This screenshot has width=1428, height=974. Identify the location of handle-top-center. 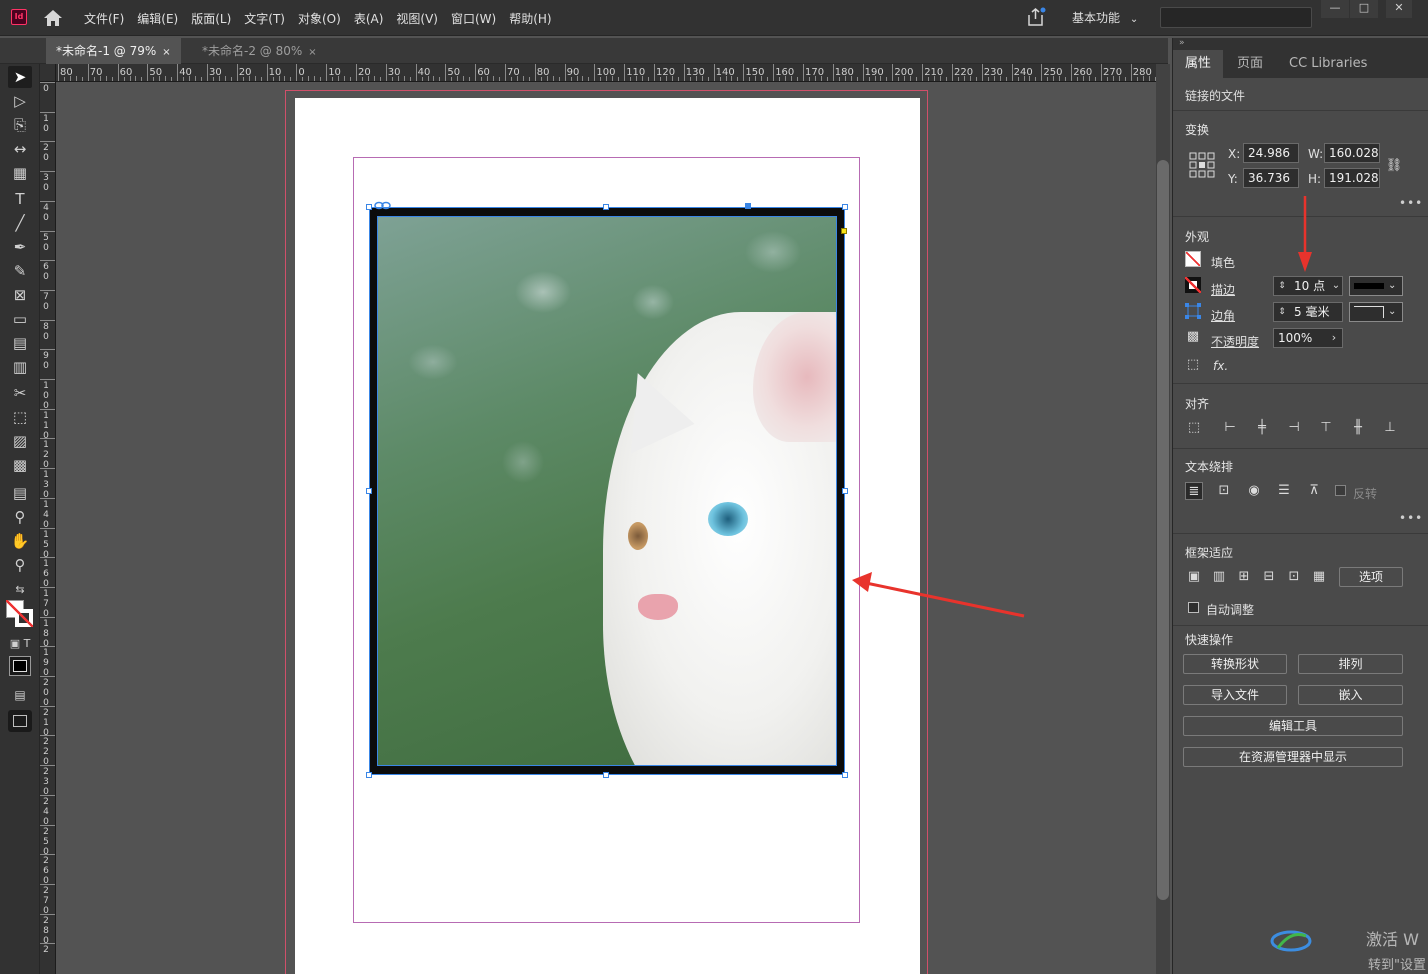
(606, 207).